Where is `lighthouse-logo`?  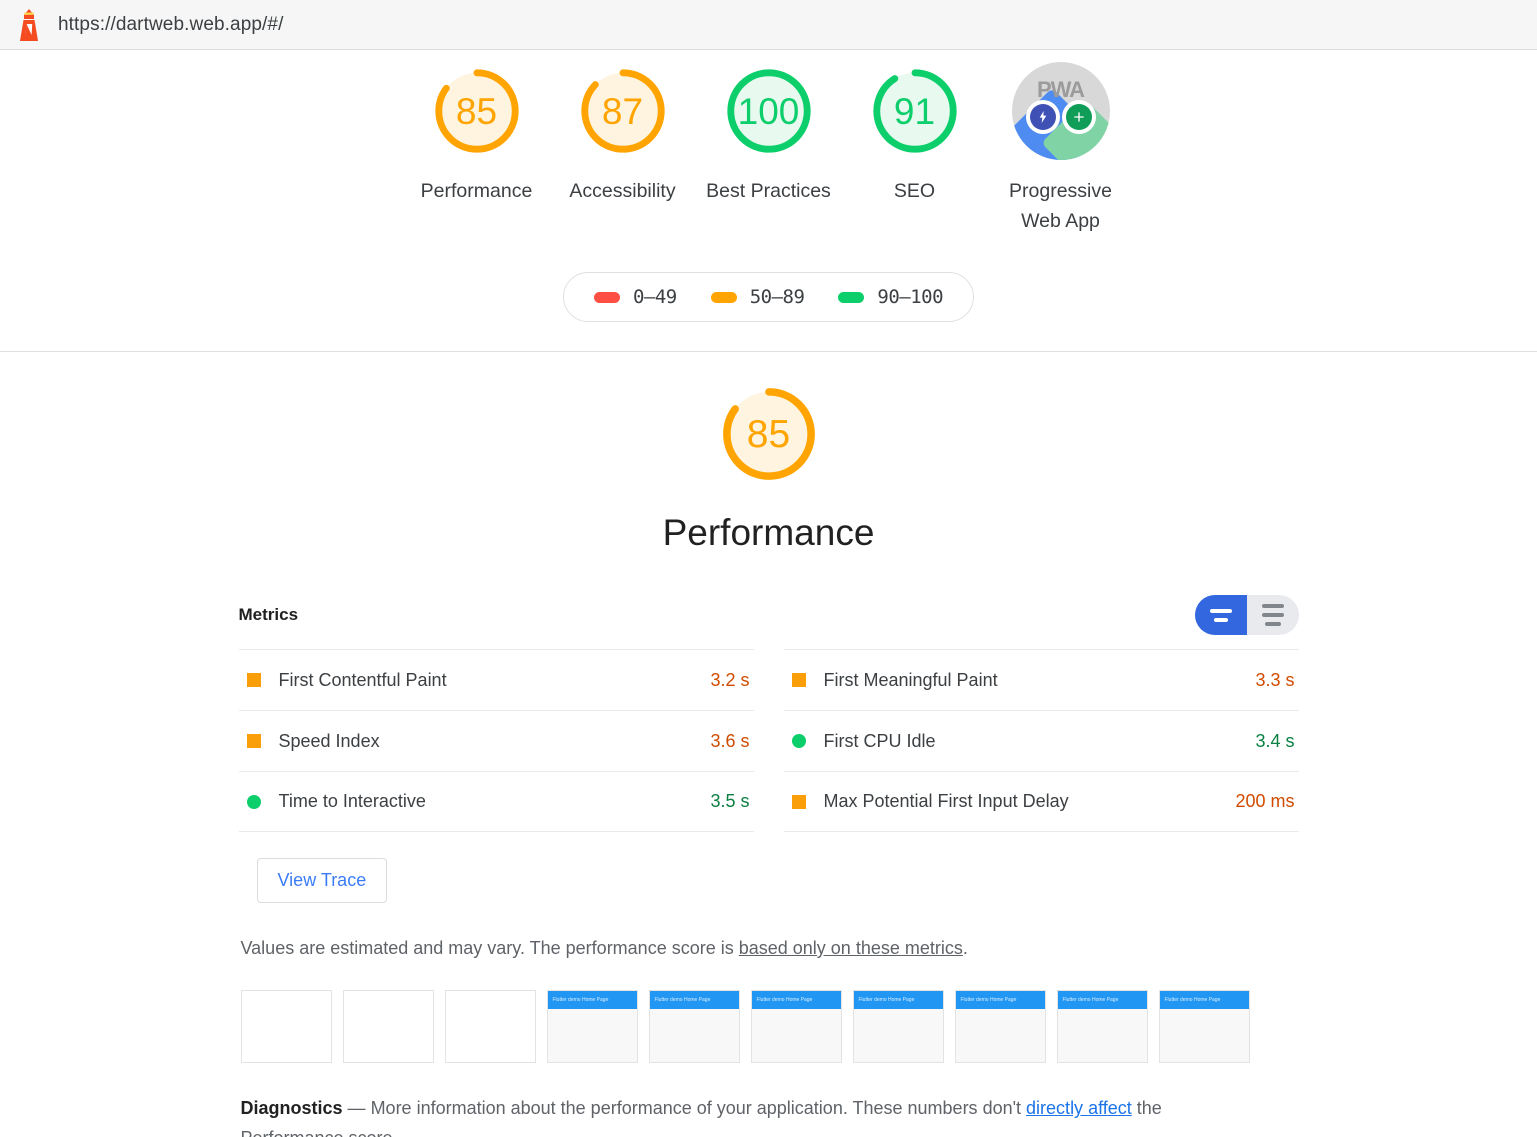 lighthouse-logo is located at coordinates (29, 24).